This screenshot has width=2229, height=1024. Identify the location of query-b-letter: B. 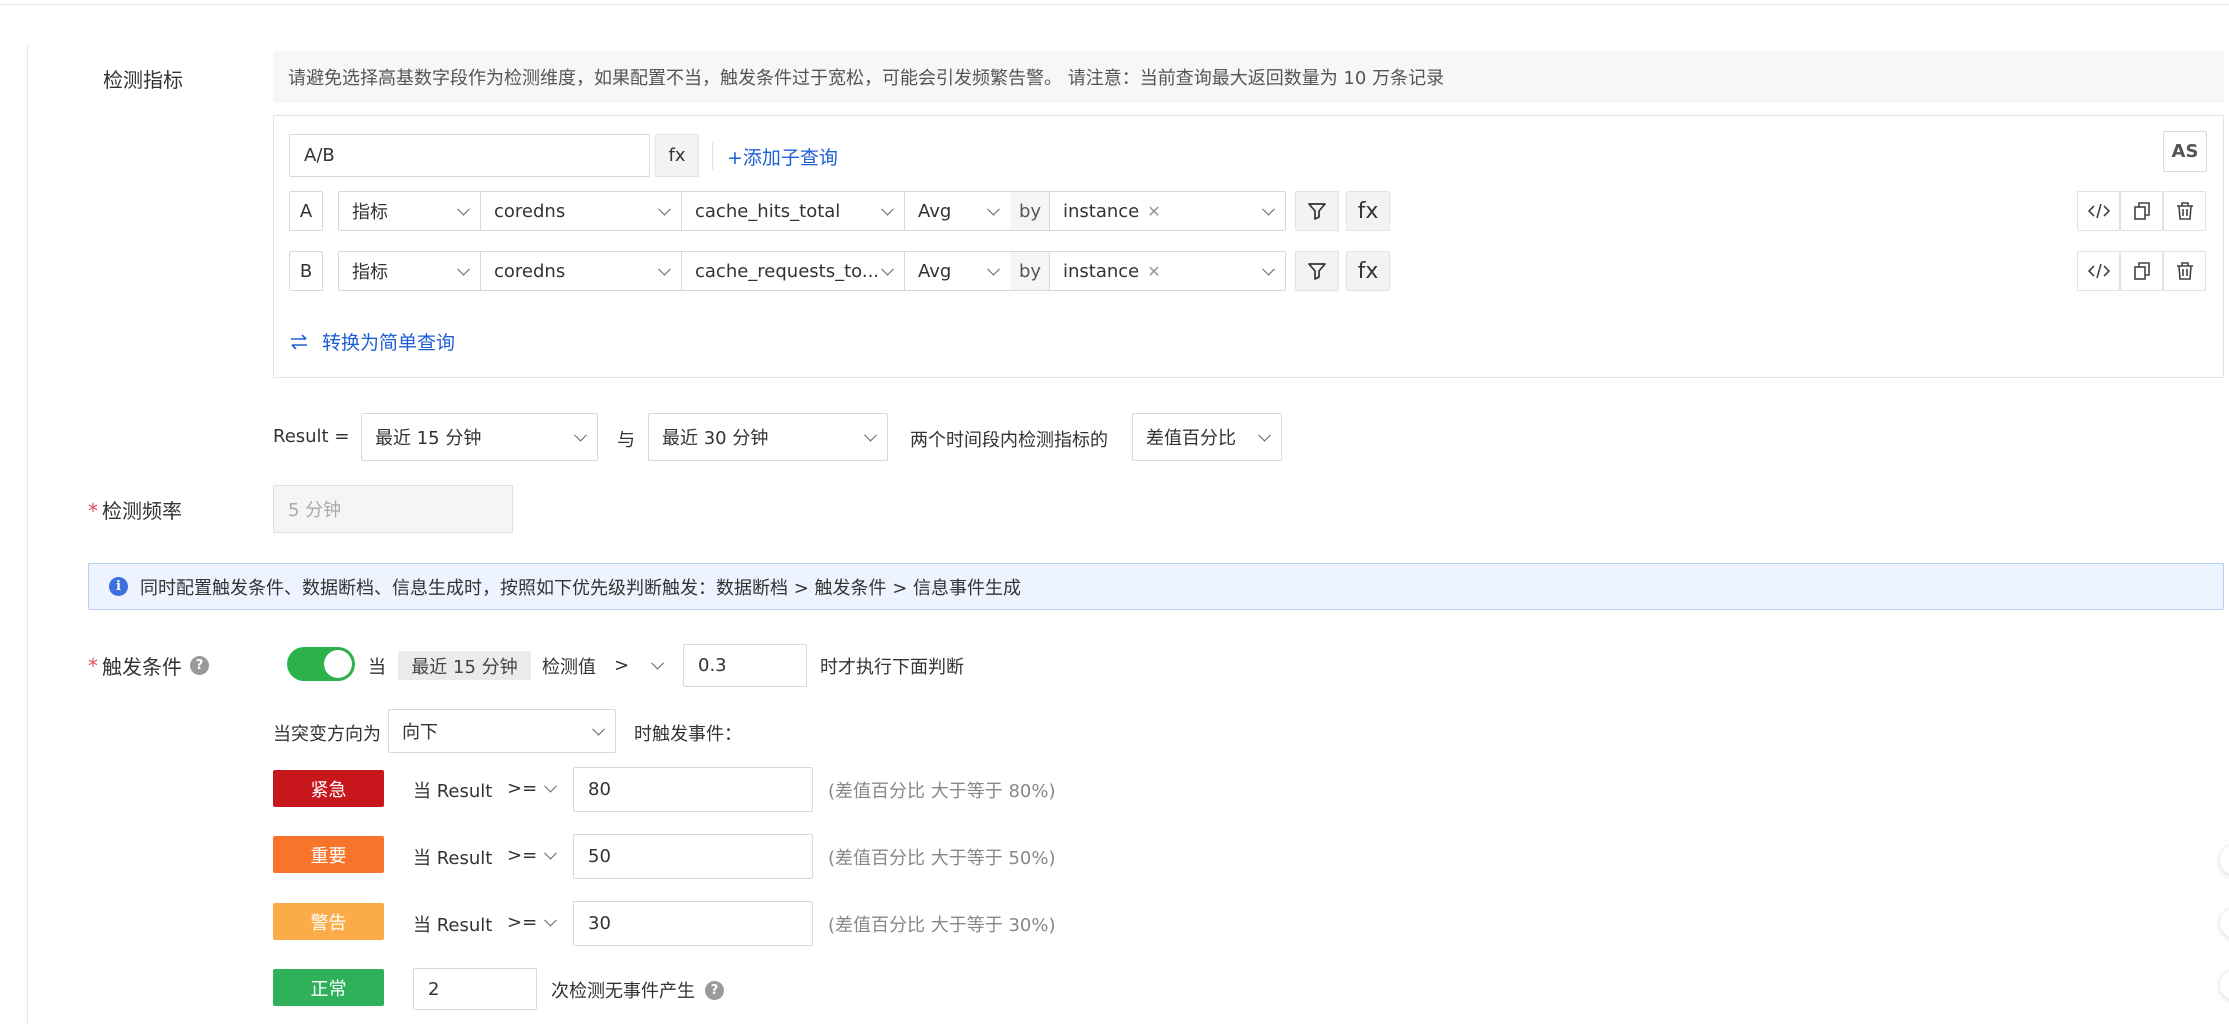
(306, 271).